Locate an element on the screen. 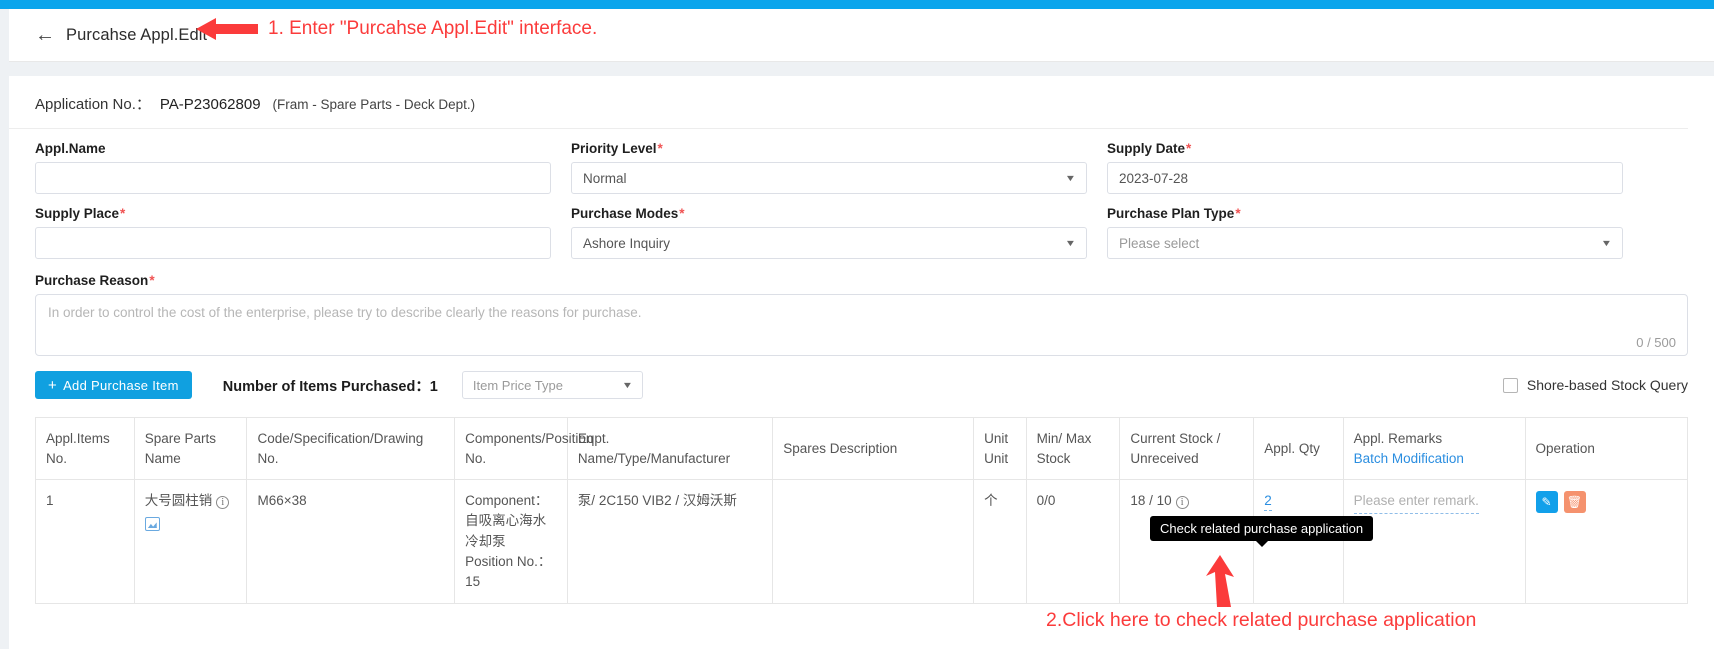 Image resolution: width=1714 pixels, height=649 pixels. add-purchase-item-label: Add Purchase Item is located at coordinates (121, 385).